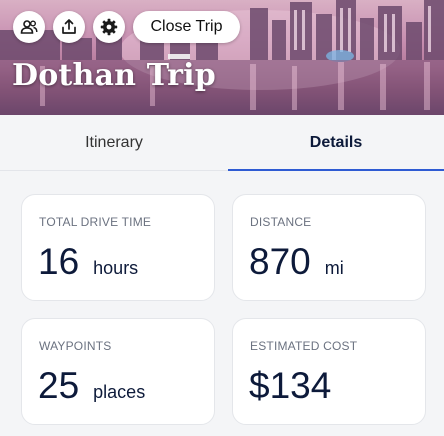 This screenshot has width=444, height=436. I want to click on tab-itinerary: Itinerary, so click(114, 143).